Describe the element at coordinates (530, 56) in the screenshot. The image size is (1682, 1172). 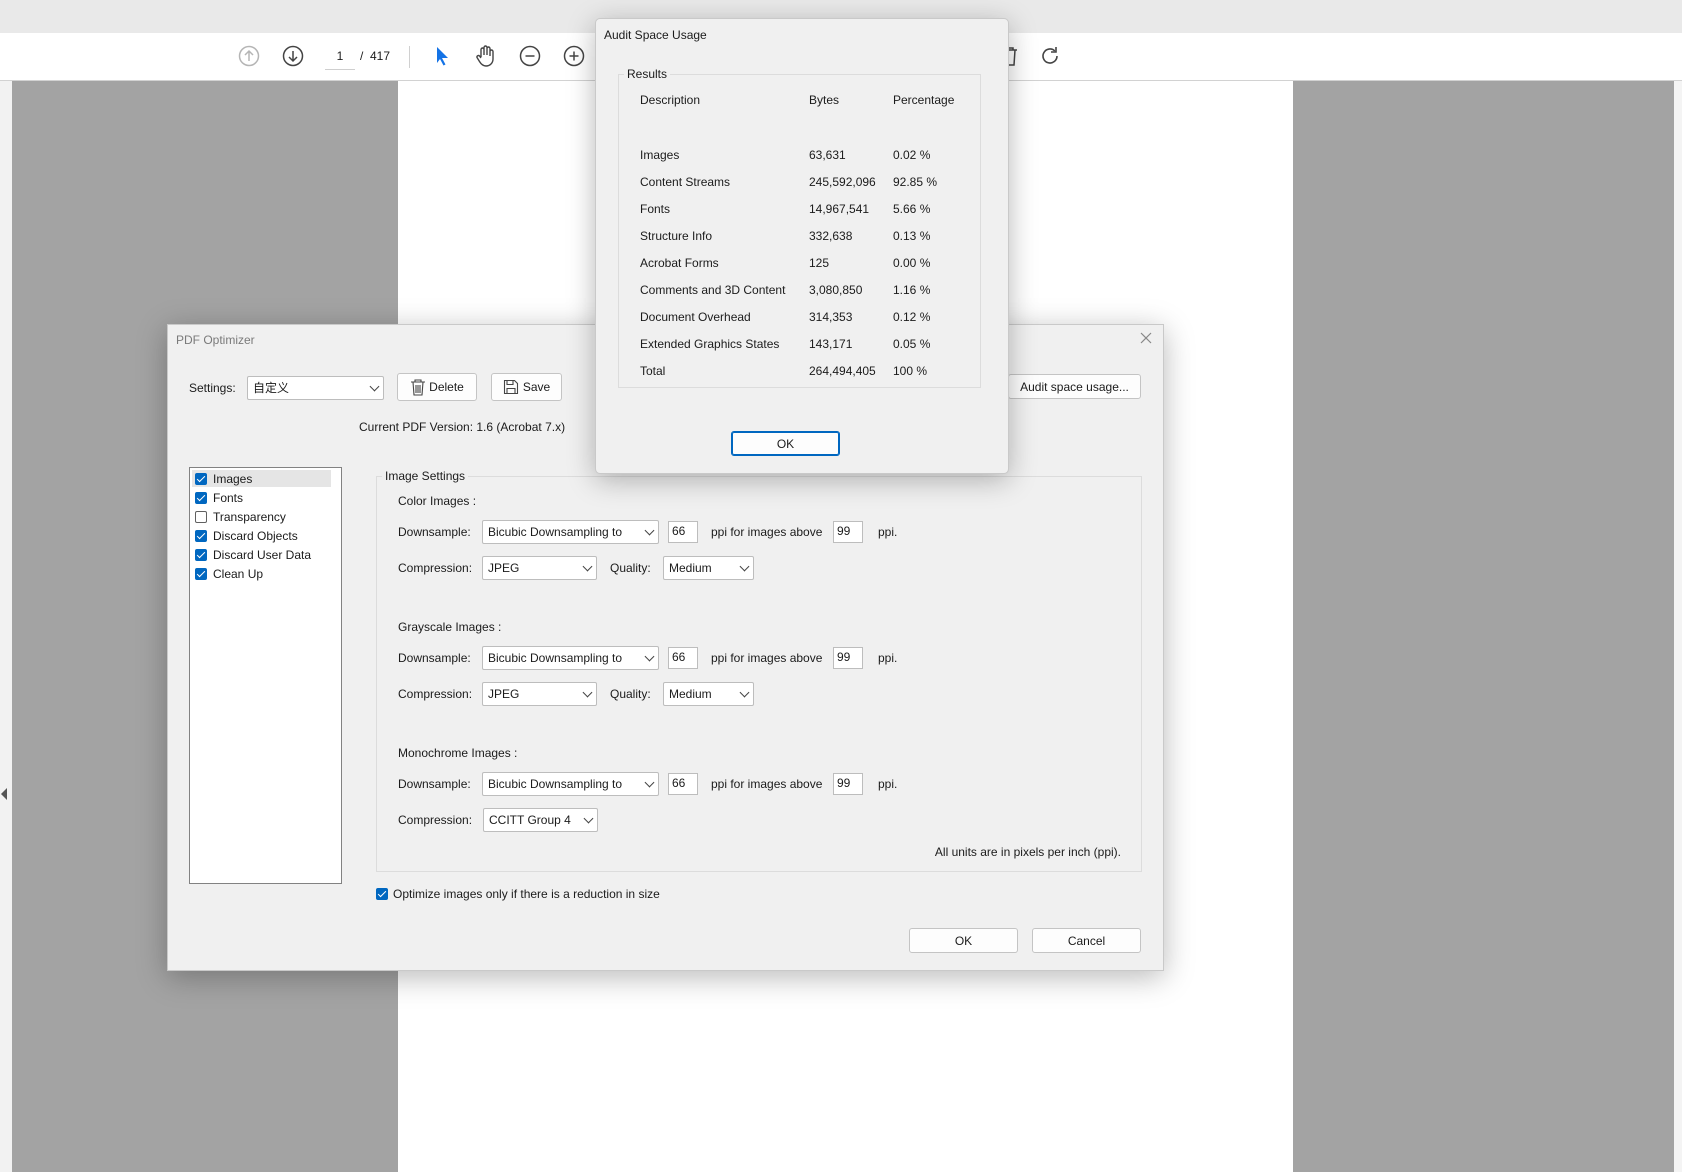
I see `zoom-out-icon` at that location.